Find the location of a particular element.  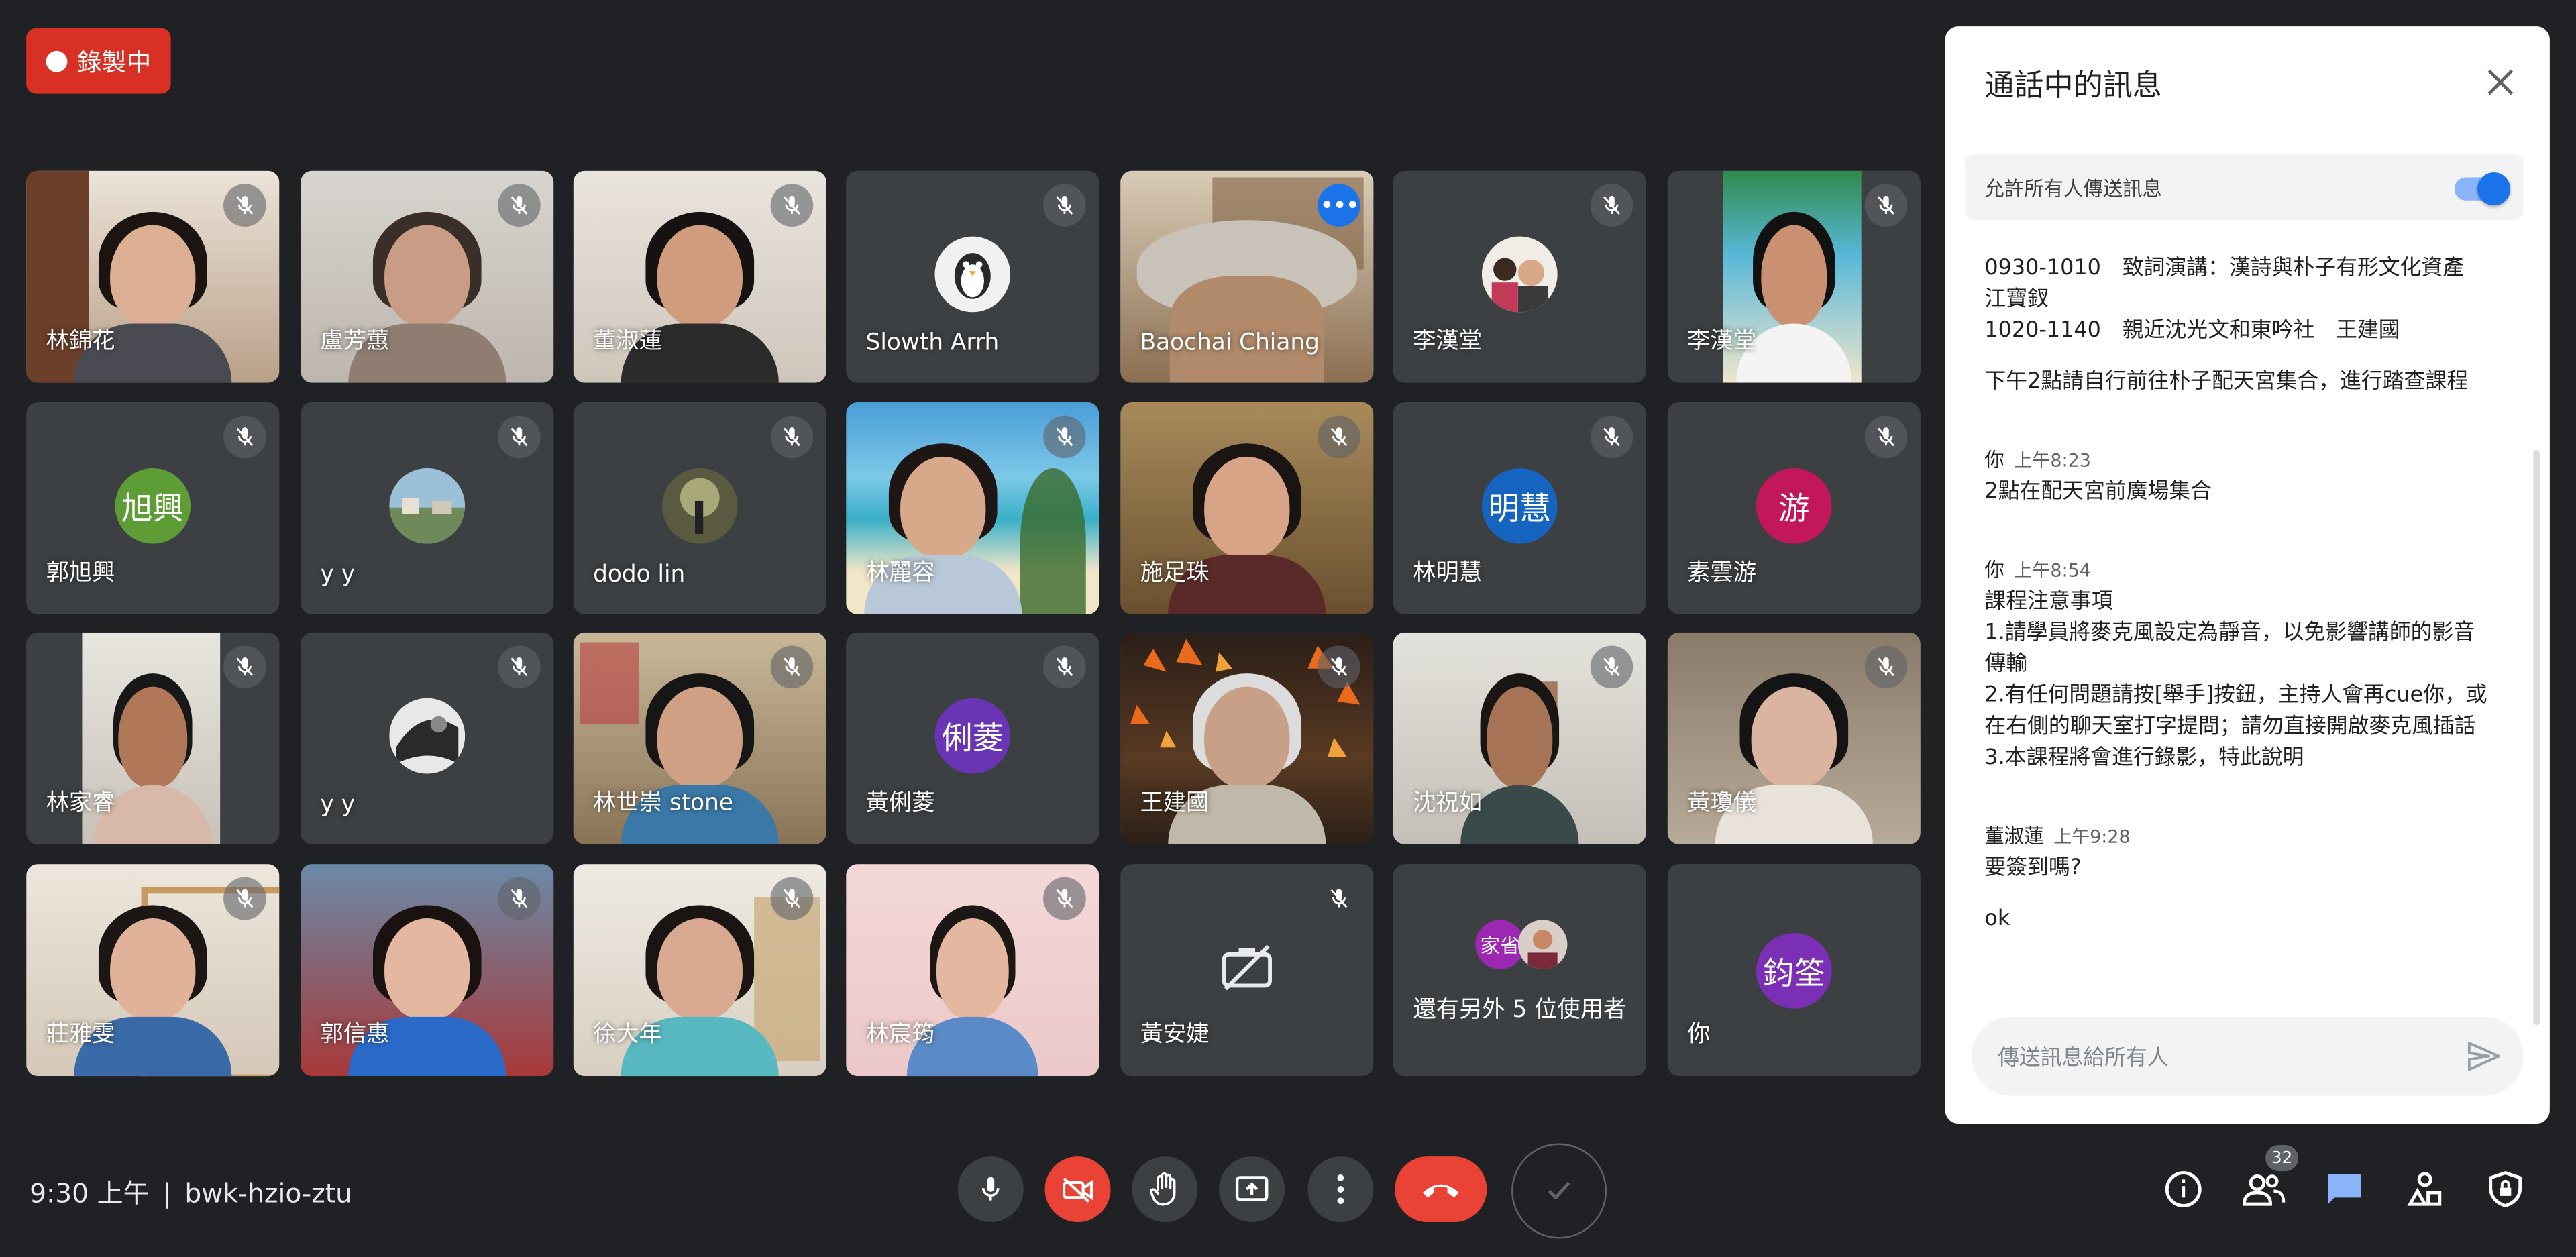

participants-count-badge: 32 is located at coordinates (2282, 1158).